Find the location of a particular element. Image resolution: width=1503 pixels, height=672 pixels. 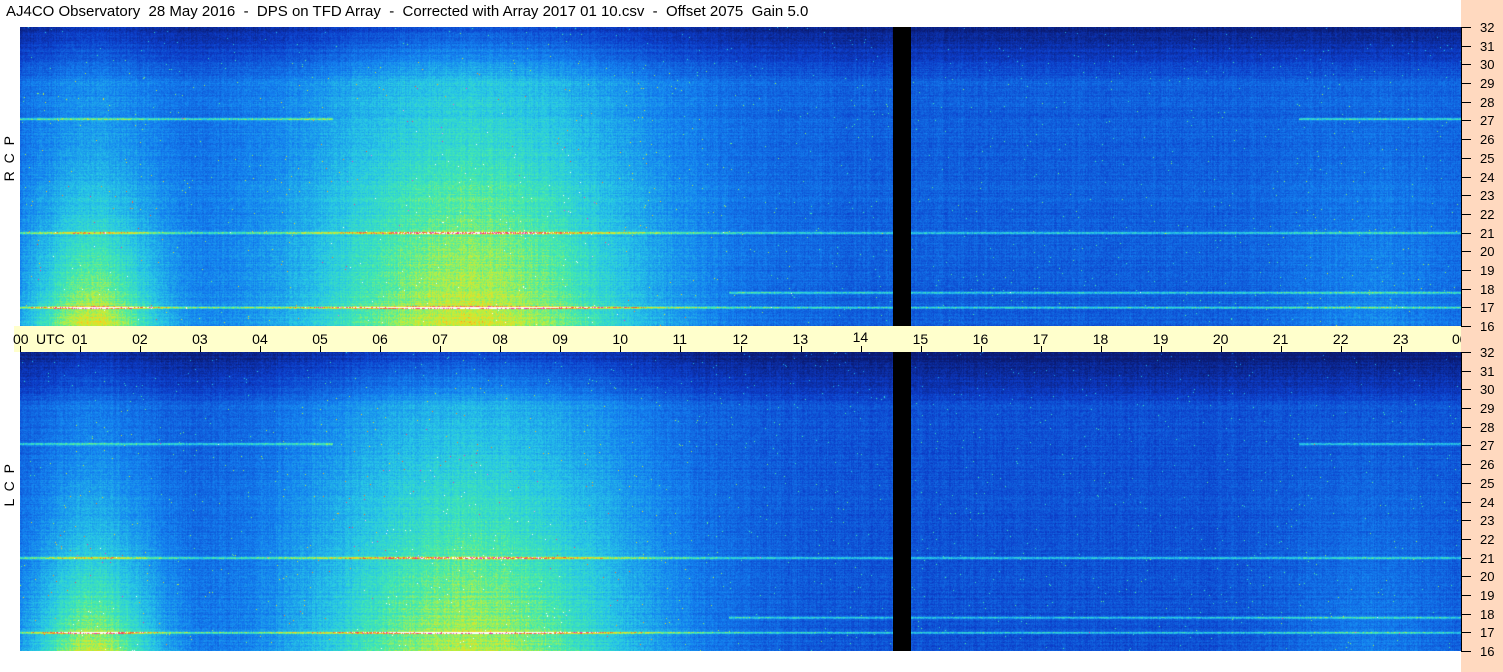

time-tick-label: 07 is located at coordinates (440, 339).